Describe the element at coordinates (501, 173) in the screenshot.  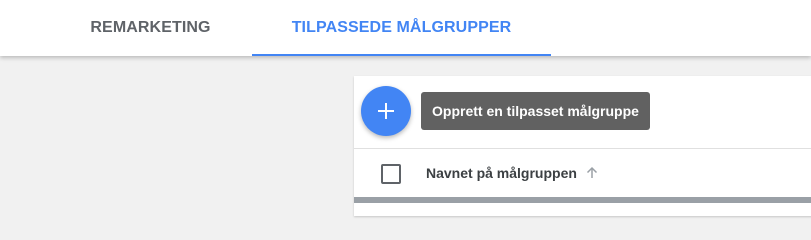
I see `column-header-label: Navnet på målgruppen` at that location.